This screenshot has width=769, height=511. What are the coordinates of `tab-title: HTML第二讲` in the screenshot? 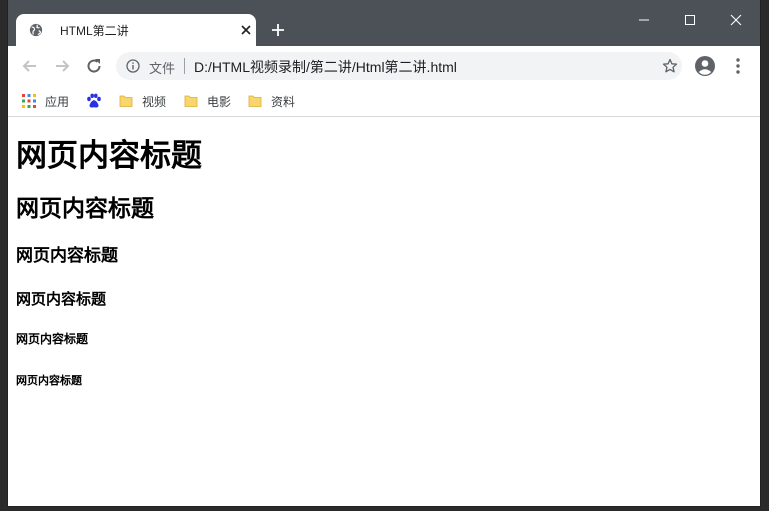 It's located at (94, 31).